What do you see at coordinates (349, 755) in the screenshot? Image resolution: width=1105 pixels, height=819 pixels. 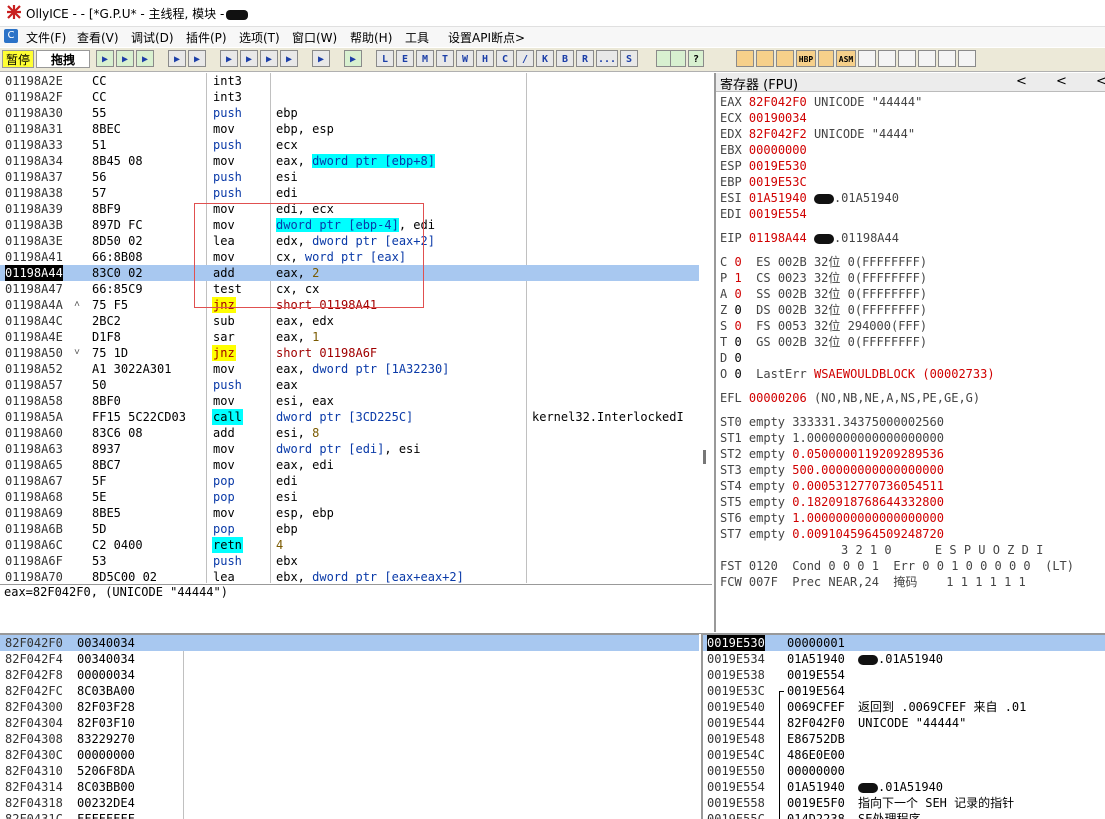 I see `dump-row: 82F0430C 00000000` at bounding box center [349, 755].